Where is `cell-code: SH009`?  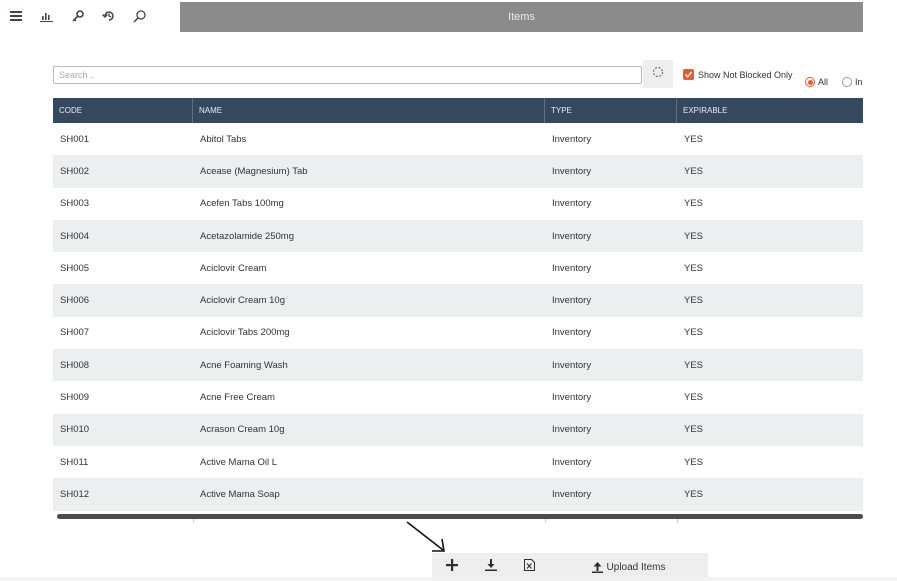
cell-code: SH009 is located at coordinates (75, 398).